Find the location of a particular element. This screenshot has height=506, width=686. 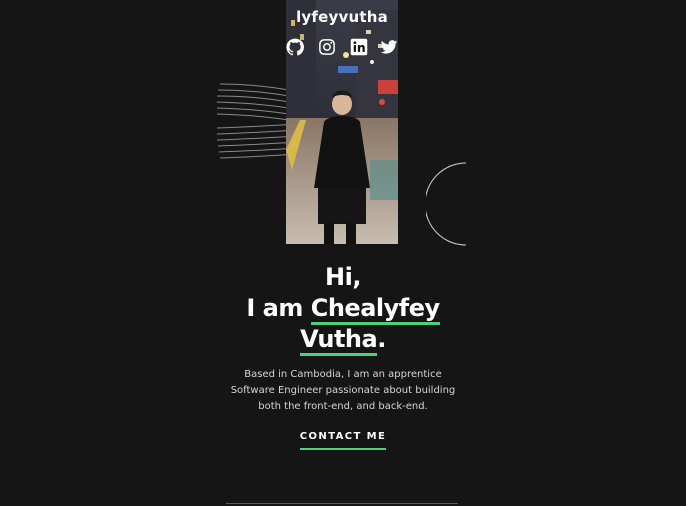

linkedin-icon is located at coordinates (359, 47).